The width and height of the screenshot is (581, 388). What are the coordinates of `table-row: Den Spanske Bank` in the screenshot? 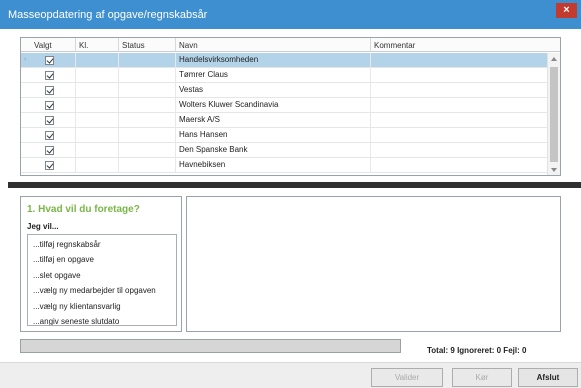 It's located at (284, 150).